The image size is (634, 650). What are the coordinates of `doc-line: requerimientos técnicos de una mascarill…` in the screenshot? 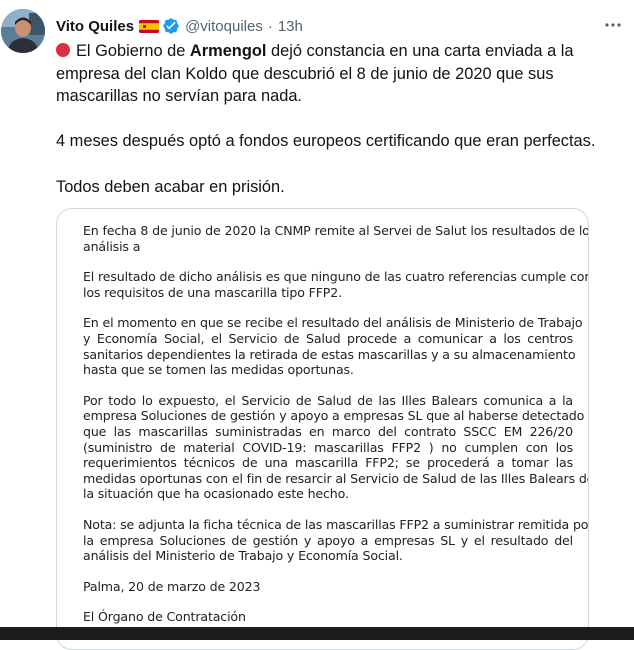 It's located at (328, 463).